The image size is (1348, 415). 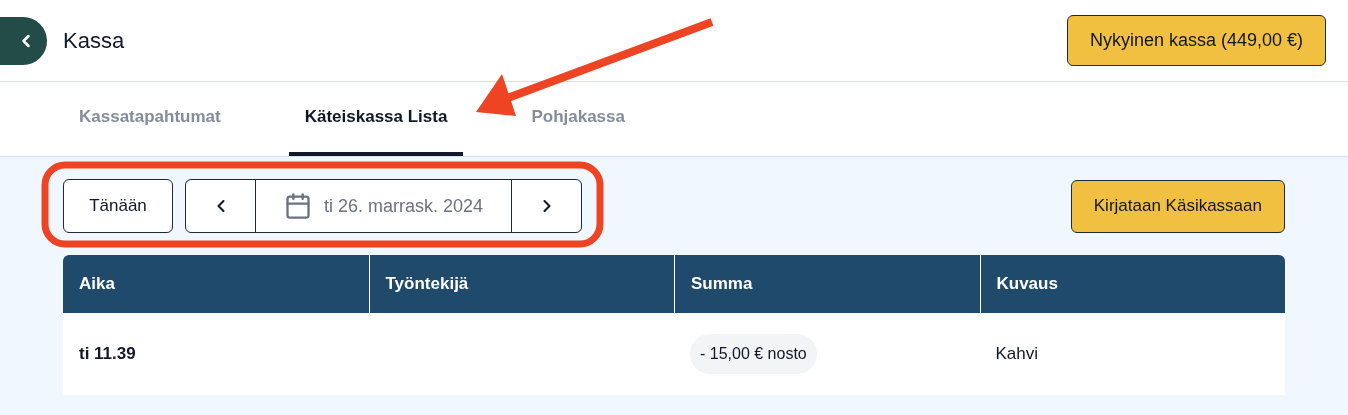 What do you see at coordinates (1132, 284) in the screenshot?
I see `column-header: Kuvaus` at bounding box center [1132, 284].